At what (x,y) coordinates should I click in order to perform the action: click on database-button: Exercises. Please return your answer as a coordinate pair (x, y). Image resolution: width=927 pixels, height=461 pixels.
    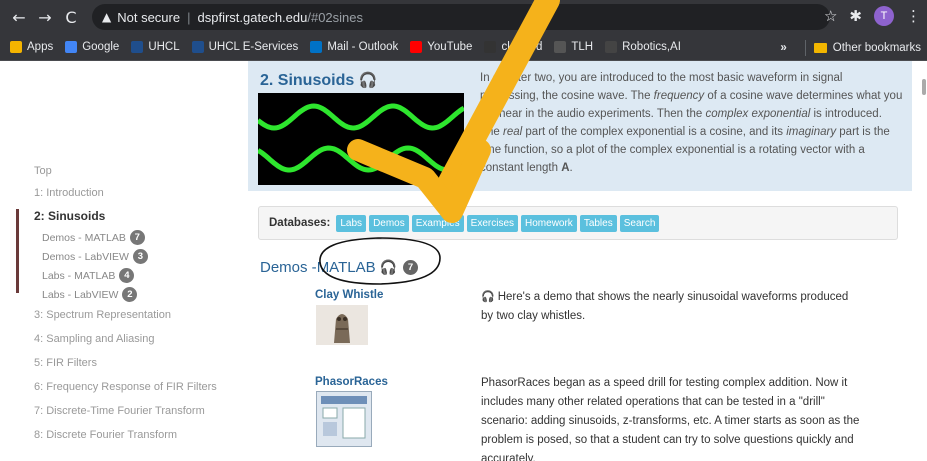
    Looking at the image, I should click on (492, 223).